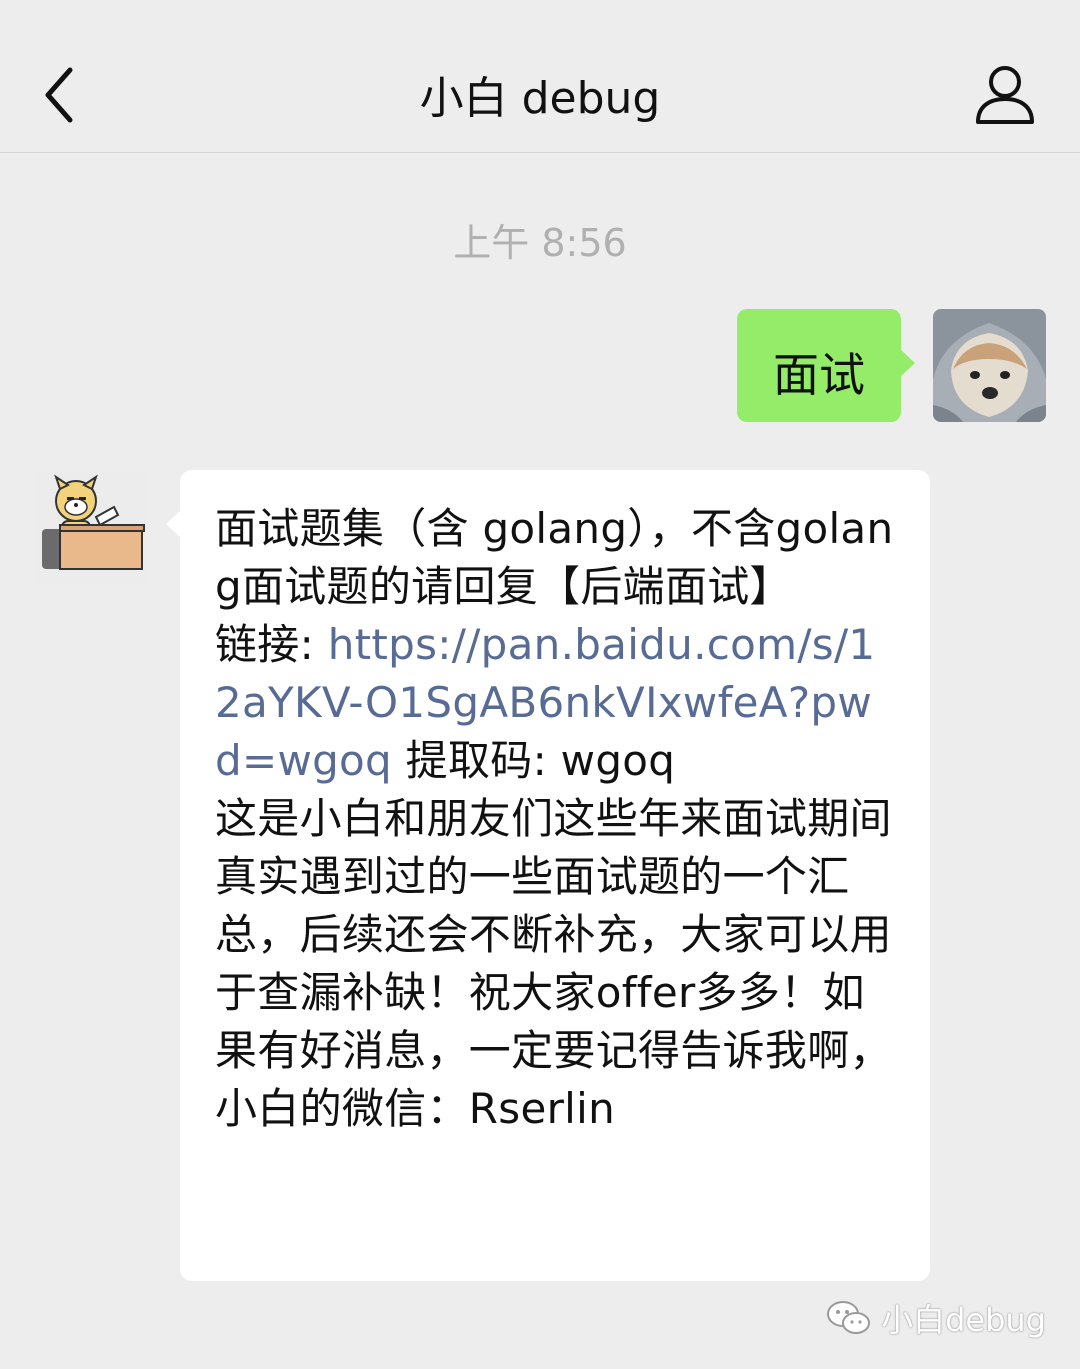 This screenshot has width=1080, height=1369. I want to click on chat-header: 小白 debug, so click(540, 76).